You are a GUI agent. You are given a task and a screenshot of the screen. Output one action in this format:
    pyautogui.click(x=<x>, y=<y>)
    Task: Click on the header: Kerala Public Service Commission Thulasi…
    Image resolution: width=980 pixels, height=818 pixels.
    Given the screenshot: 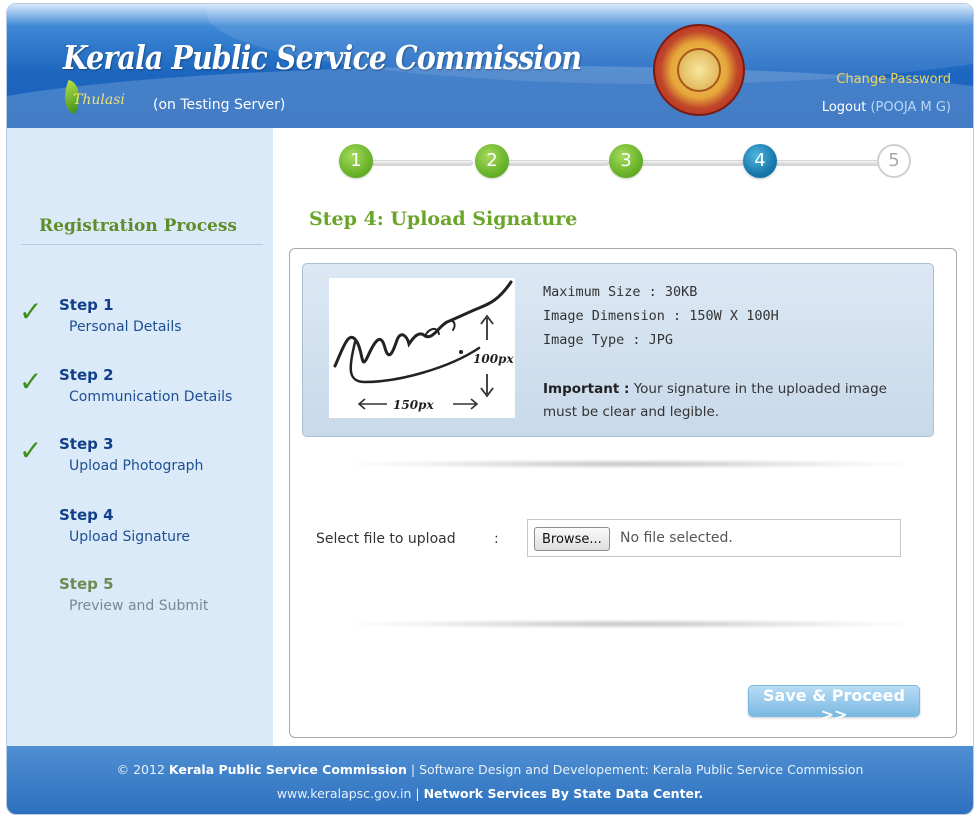 What is the action you would take?
    pyautogui.click(x=490, y=66)
    